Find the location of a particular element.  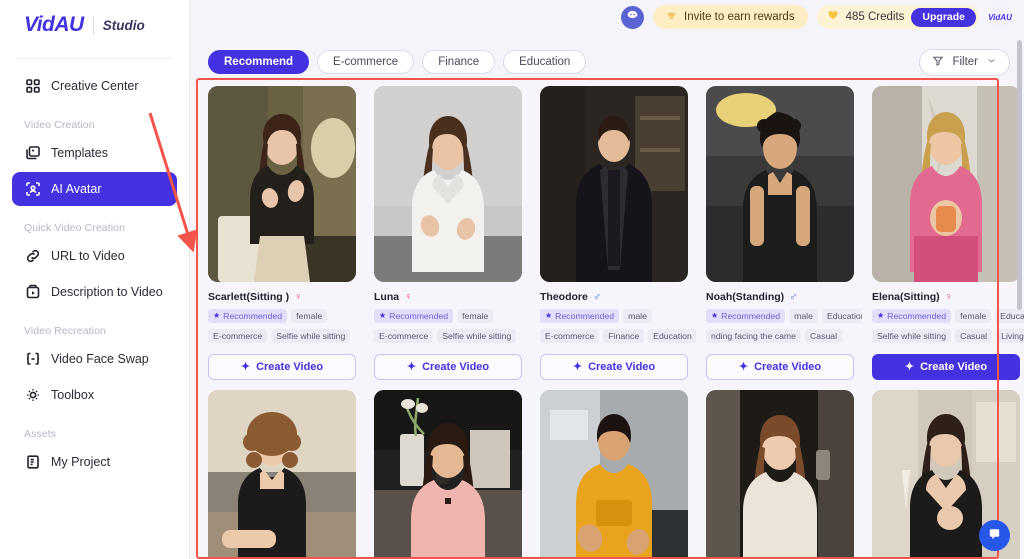

invite-to-earn-rewards-button: Invite to earn rewards is located at coordinates (730, 17).